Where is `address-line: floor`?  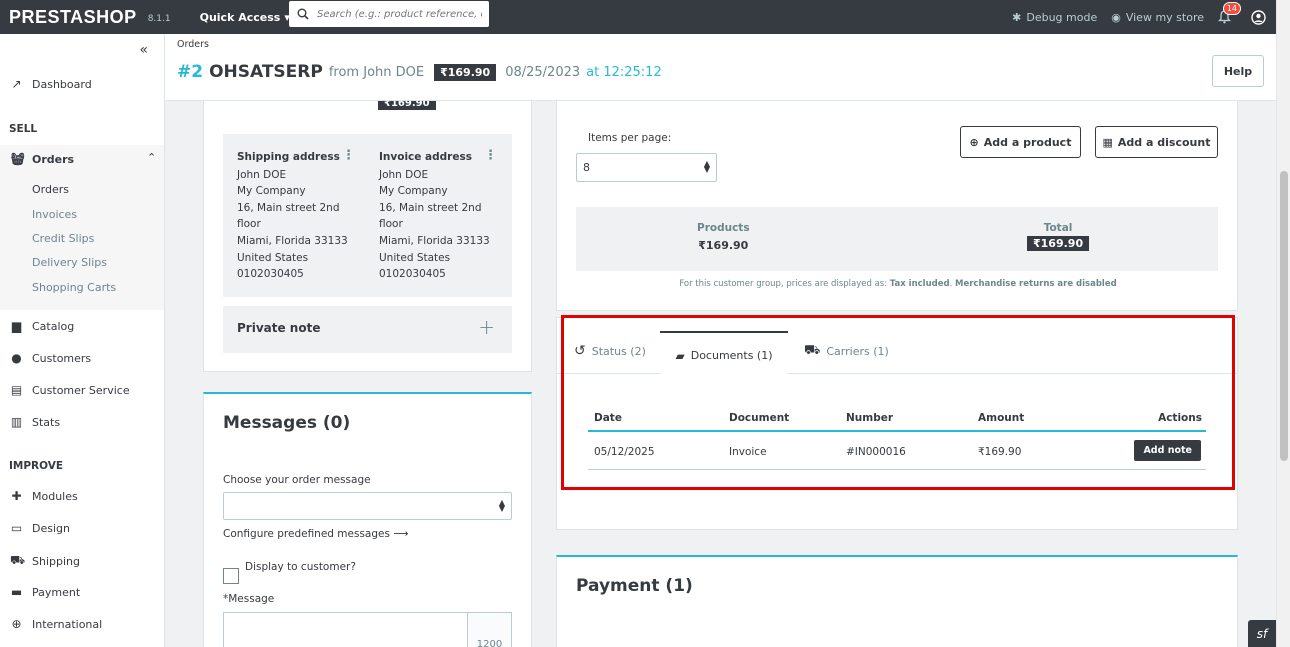 address-line: floor is located at coordinates (249, 224).